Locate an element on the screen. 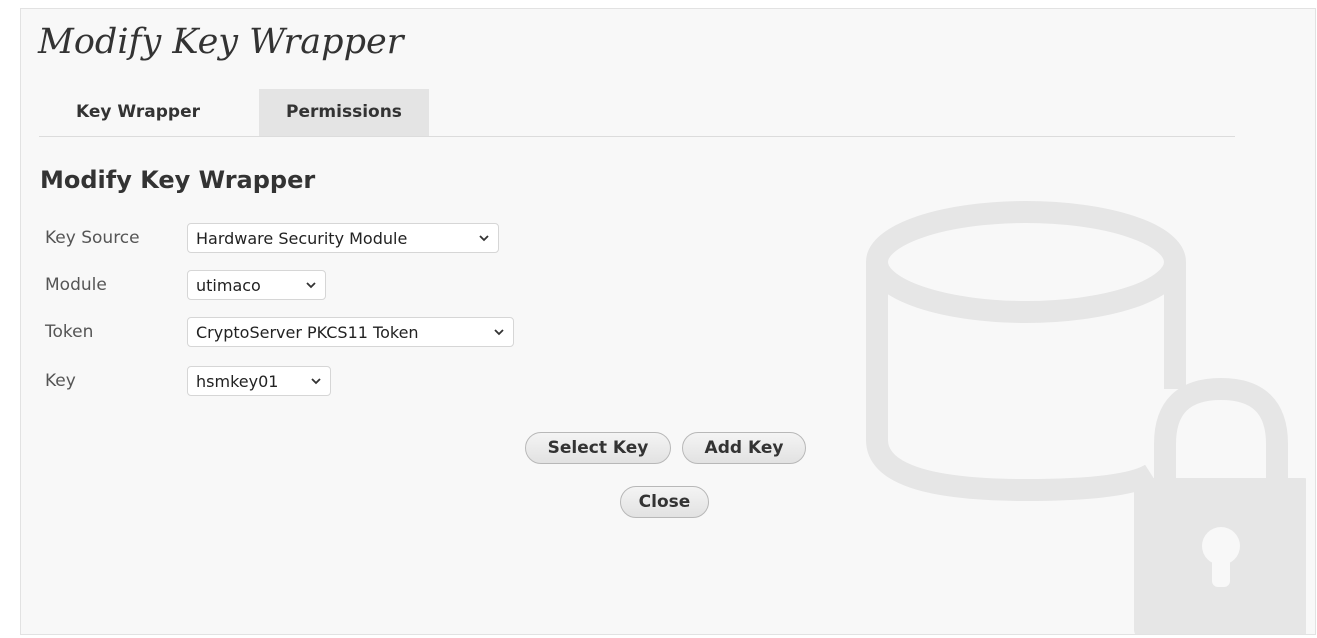 The width and height of the screenshot is (1317, 638). module-select: utimaco is located at coordinates (256, 285).